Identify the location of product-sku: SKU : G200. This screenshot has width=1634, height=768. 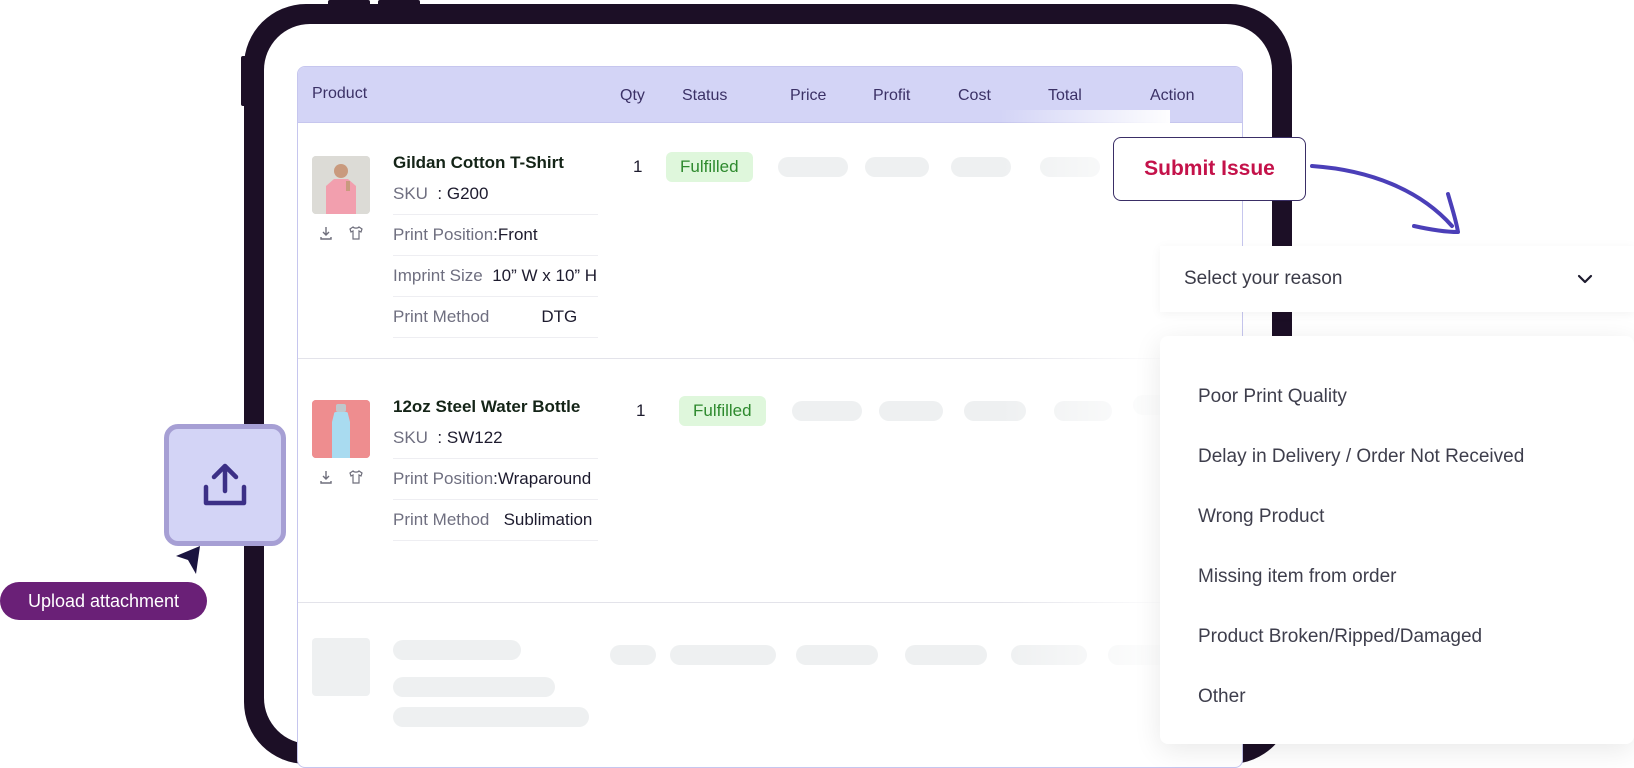
(441, 193).